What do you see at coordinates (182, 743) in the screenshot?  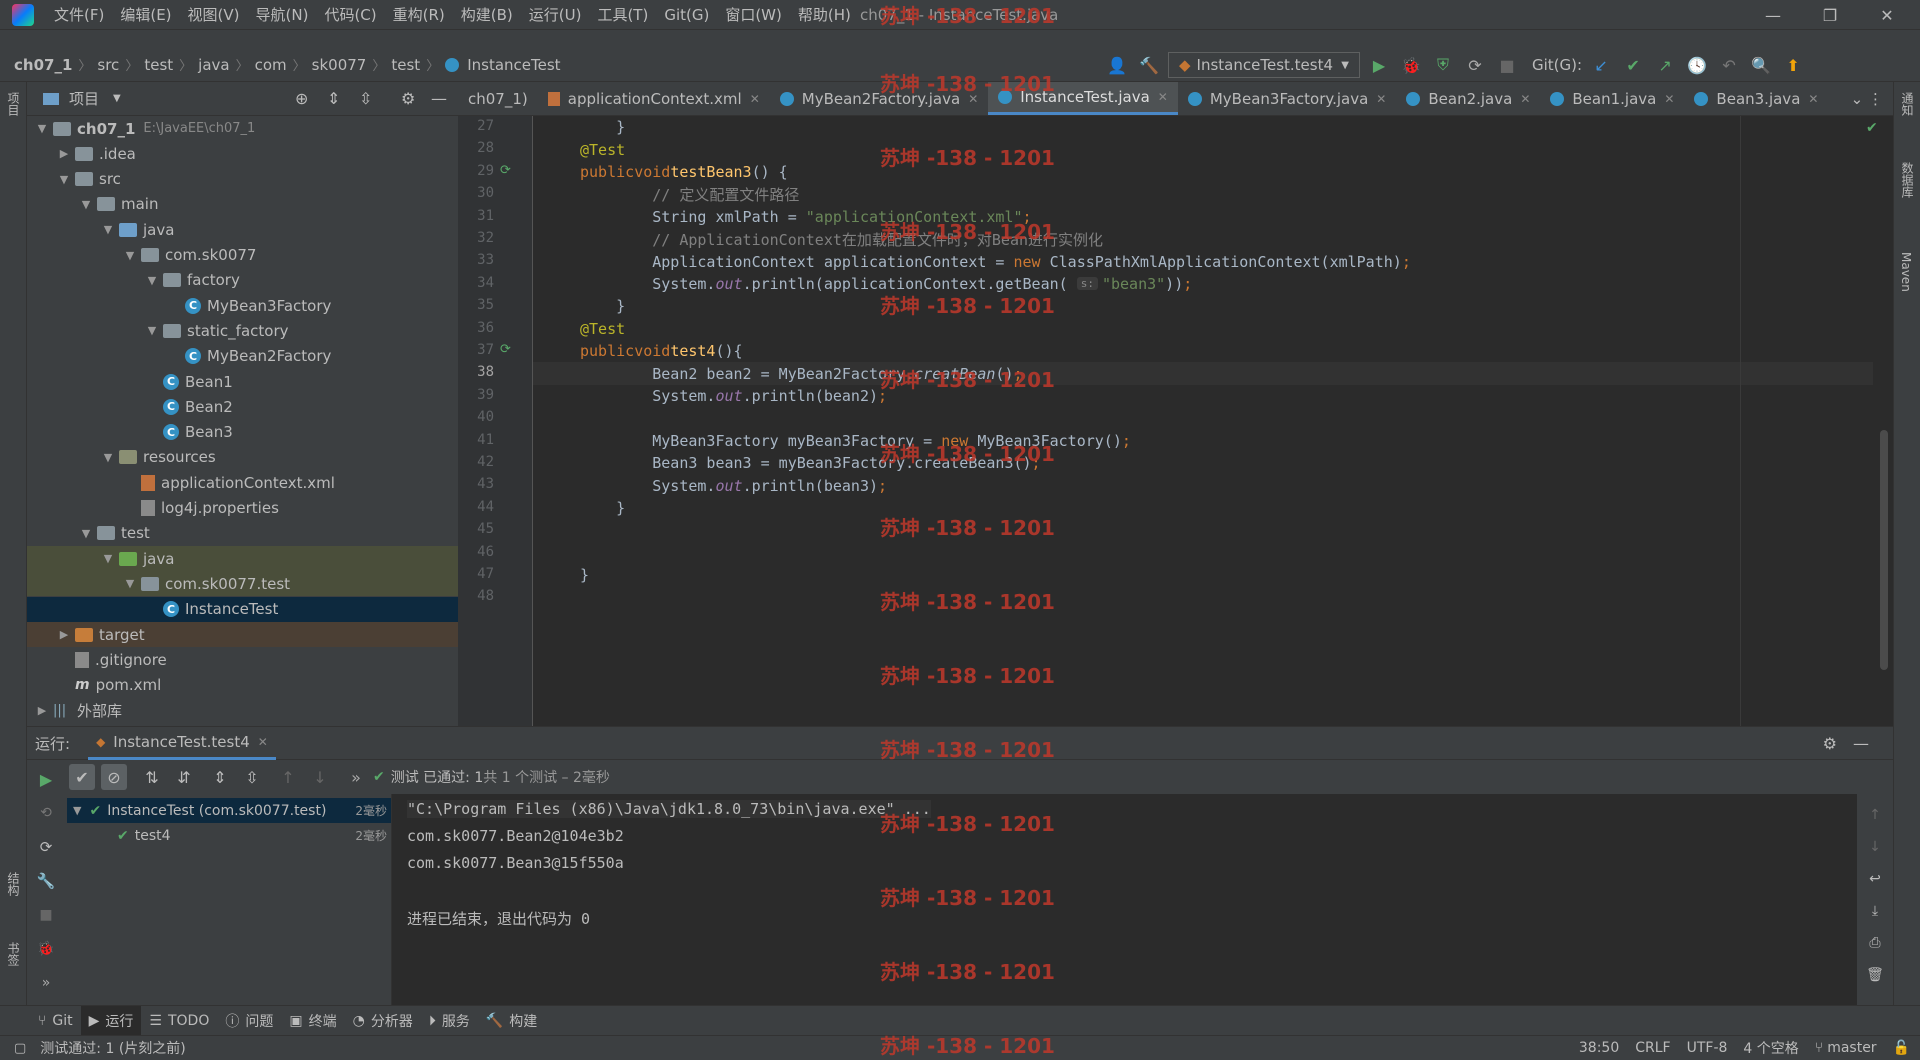 I see `run-tab: ◆ InstanceTest.test4 ✕` at bounding box center [182, 743].